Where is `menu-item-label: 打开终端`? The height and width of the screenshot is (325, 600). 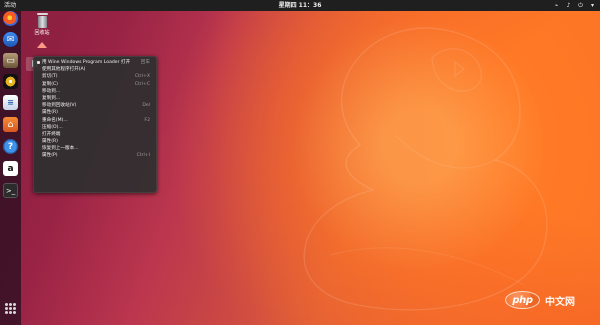
menu-item-label: 打开终端 is located at coordinates (51, 134).